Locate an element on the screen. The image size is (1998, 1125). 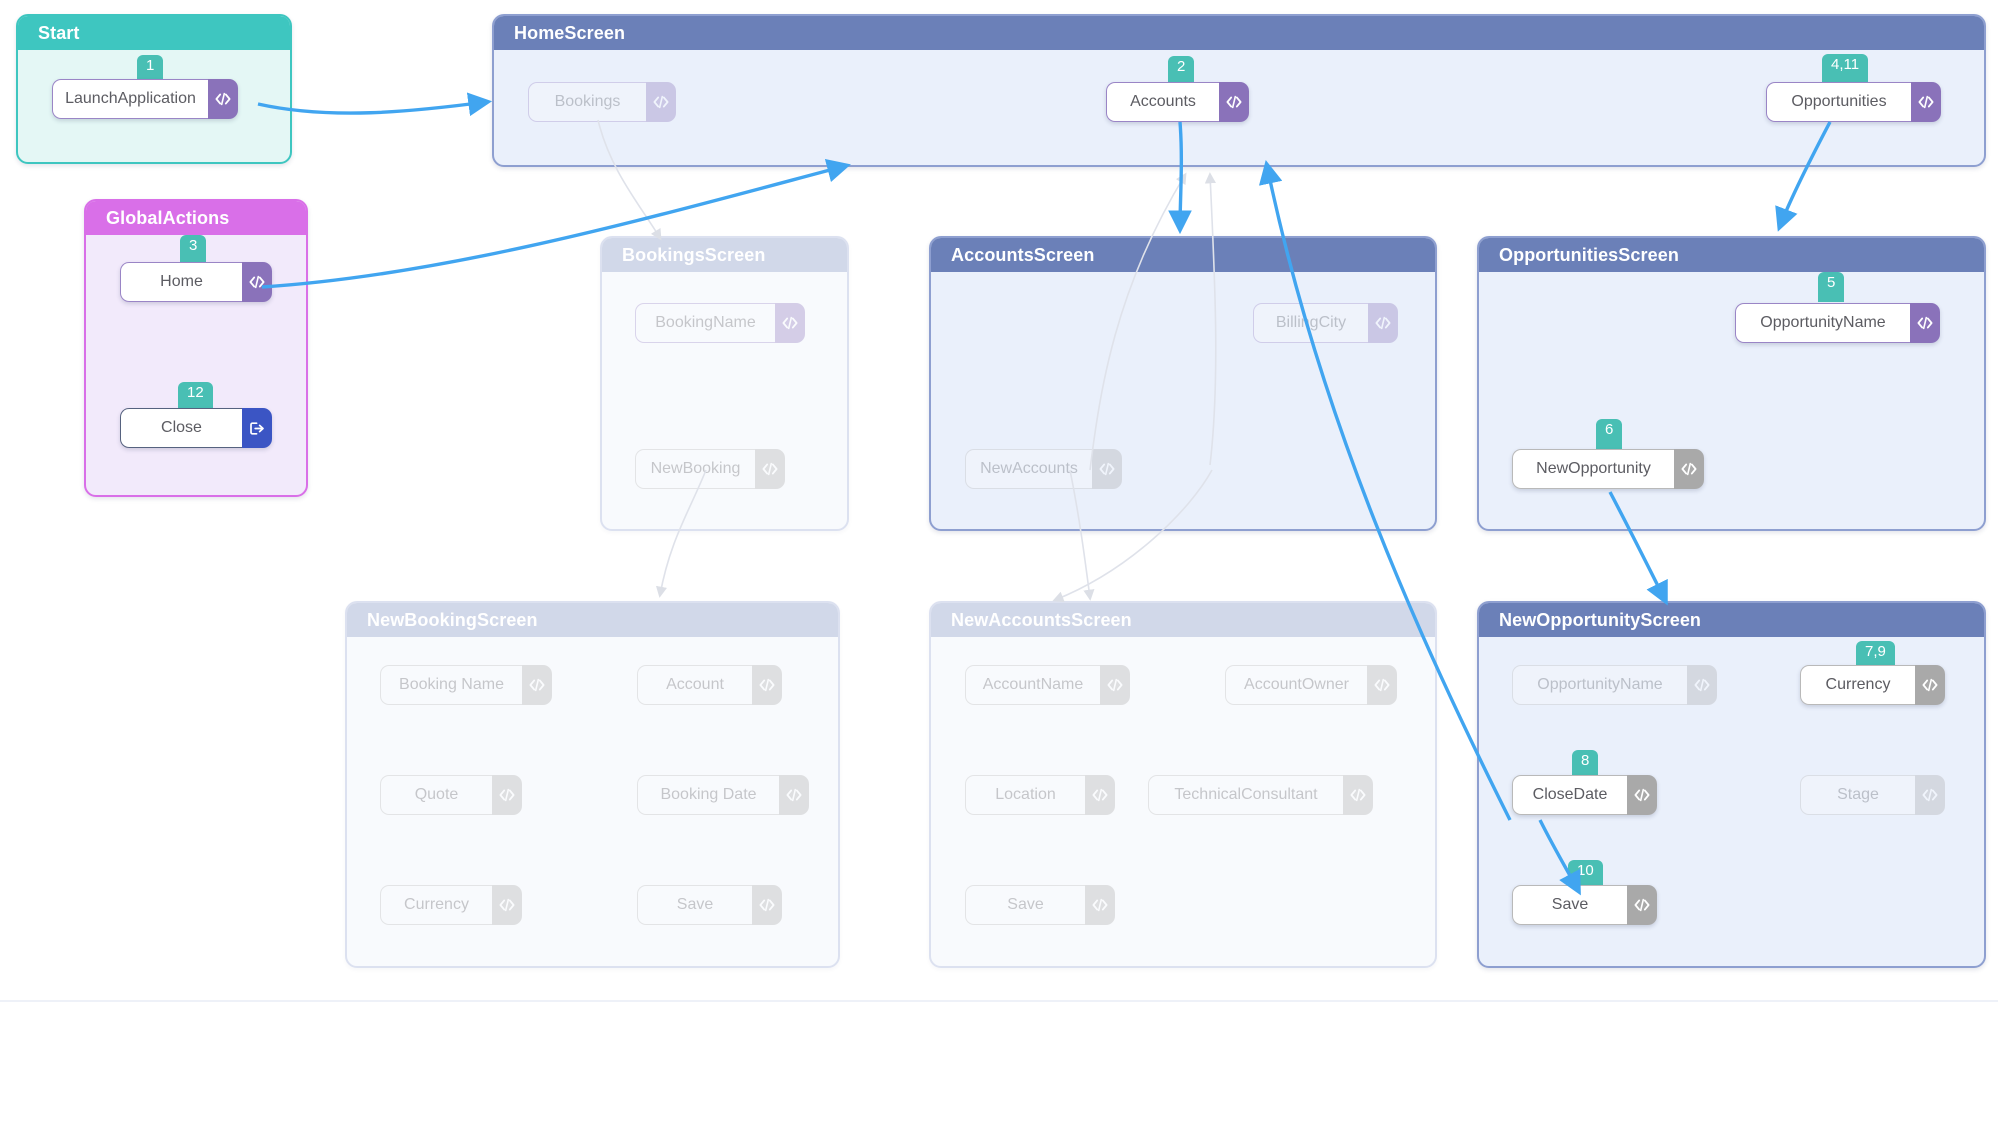
node-newbooking: NewBooking is located at coordinates (710, 469).